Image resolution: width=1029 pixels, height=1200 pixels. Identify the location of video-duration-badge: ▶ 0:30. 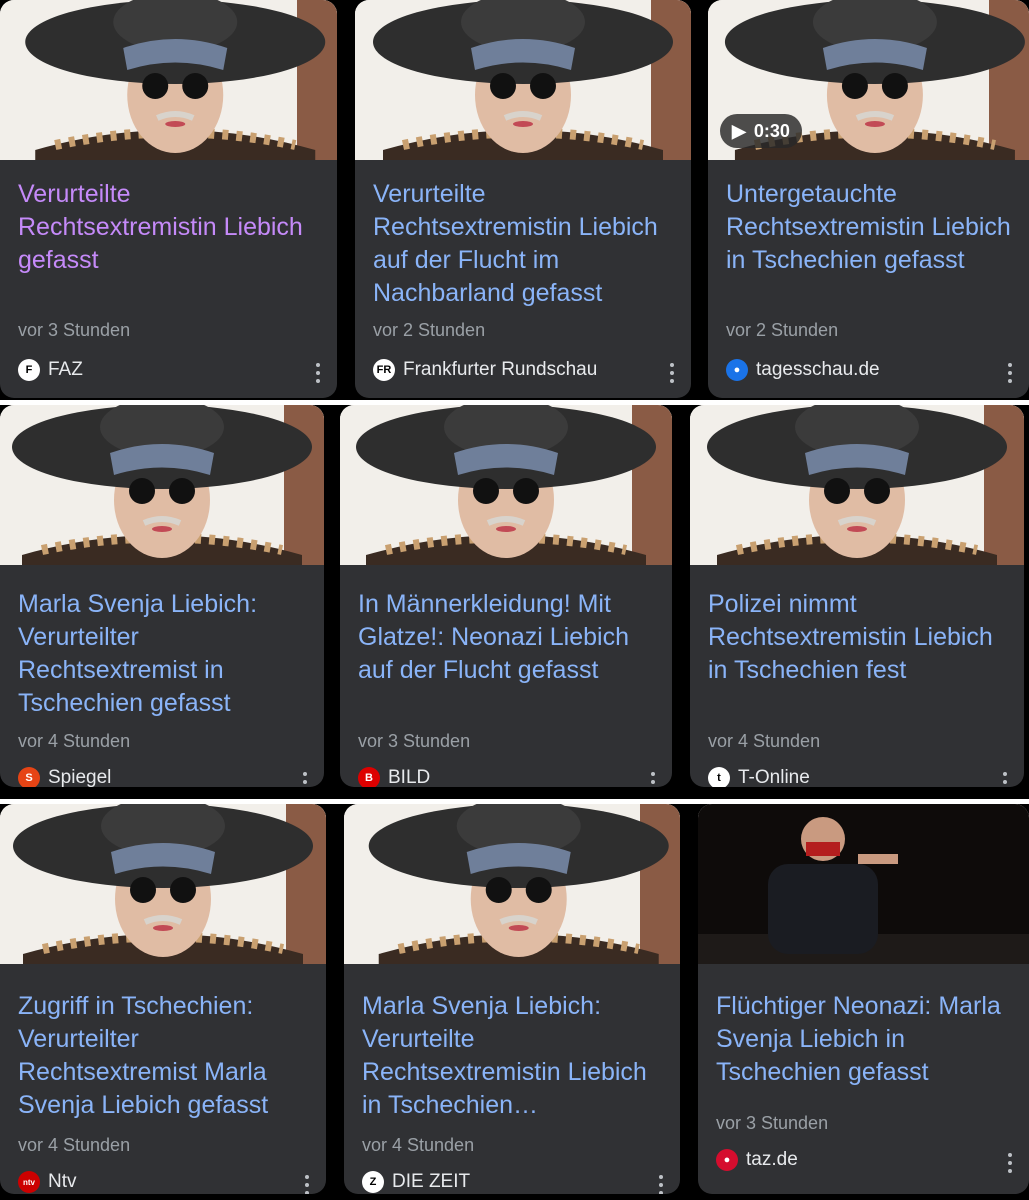
(761, 131).